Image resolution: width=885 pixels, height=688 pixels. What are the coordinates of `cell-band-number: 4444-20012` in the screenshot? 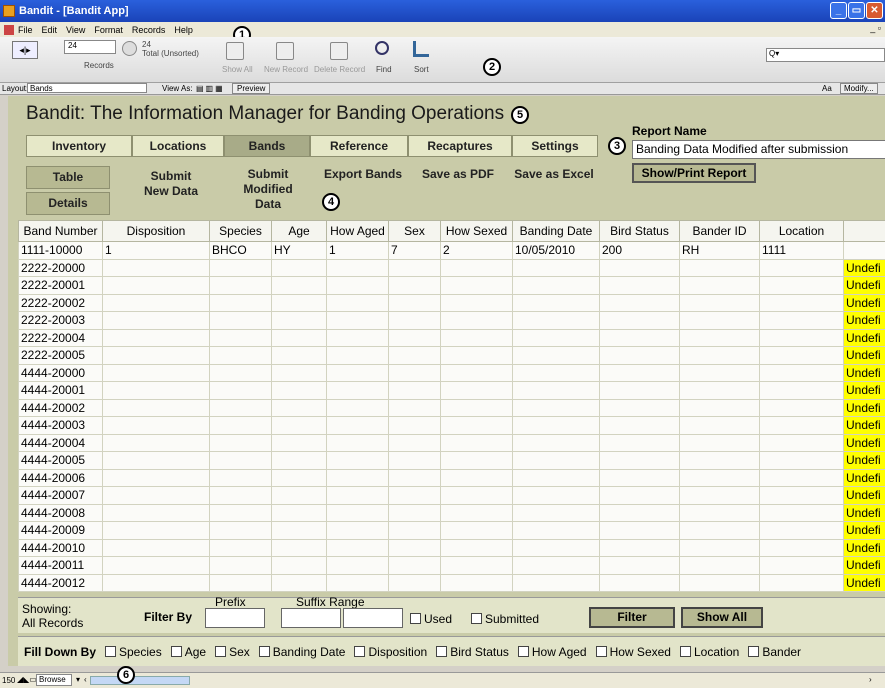 It's located at (60, 582).